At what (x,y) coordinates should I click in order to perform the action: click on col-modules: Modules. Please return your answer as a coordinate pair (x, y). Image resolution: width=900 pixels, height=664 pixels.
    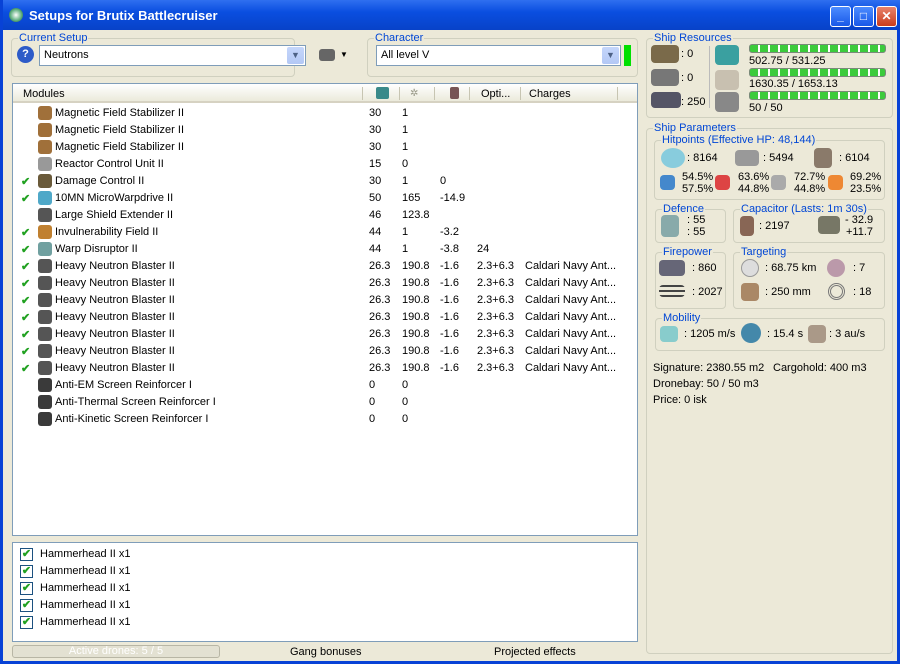
    Looking at the image, I should click on (44, 94).